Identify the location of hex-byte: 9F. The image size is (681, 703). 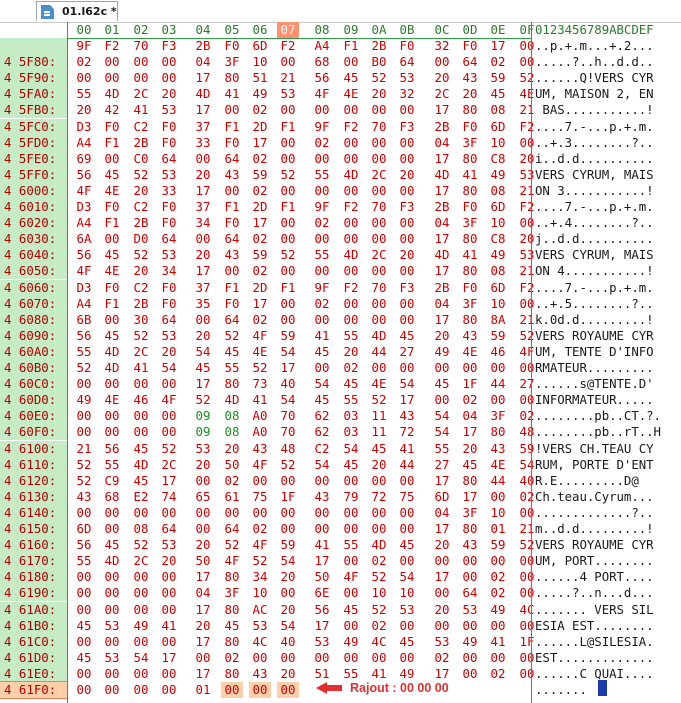
(84, 46).